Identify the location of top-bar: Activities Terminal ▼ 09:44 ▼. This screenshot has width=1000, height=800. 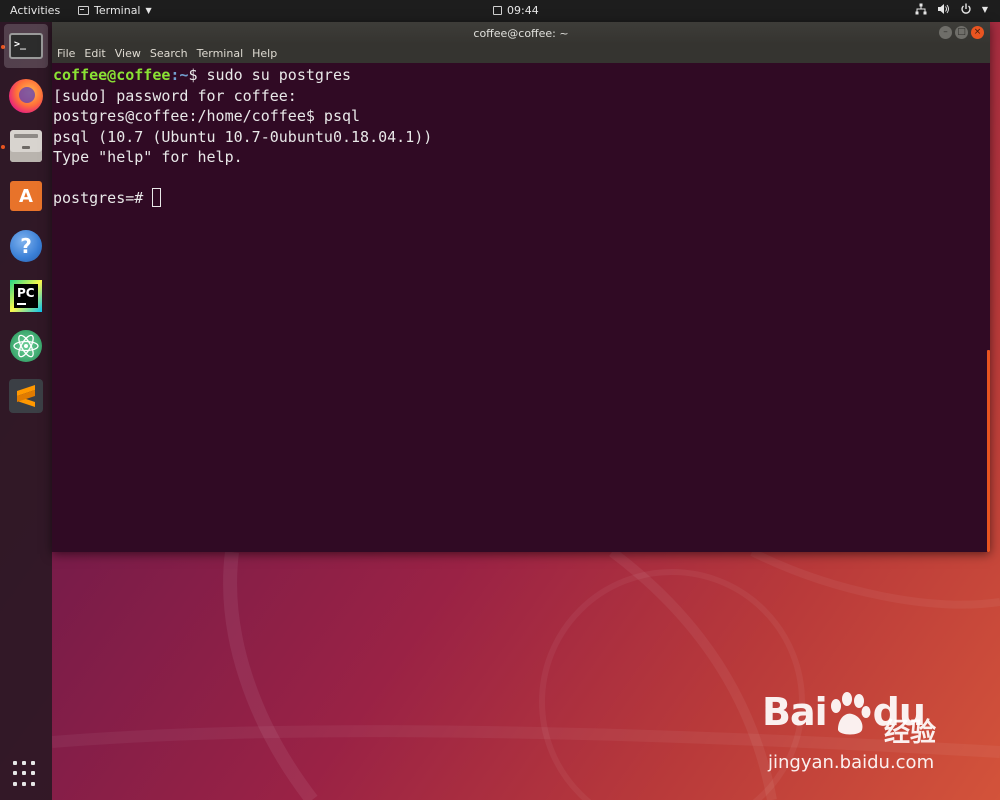
(500, 11).